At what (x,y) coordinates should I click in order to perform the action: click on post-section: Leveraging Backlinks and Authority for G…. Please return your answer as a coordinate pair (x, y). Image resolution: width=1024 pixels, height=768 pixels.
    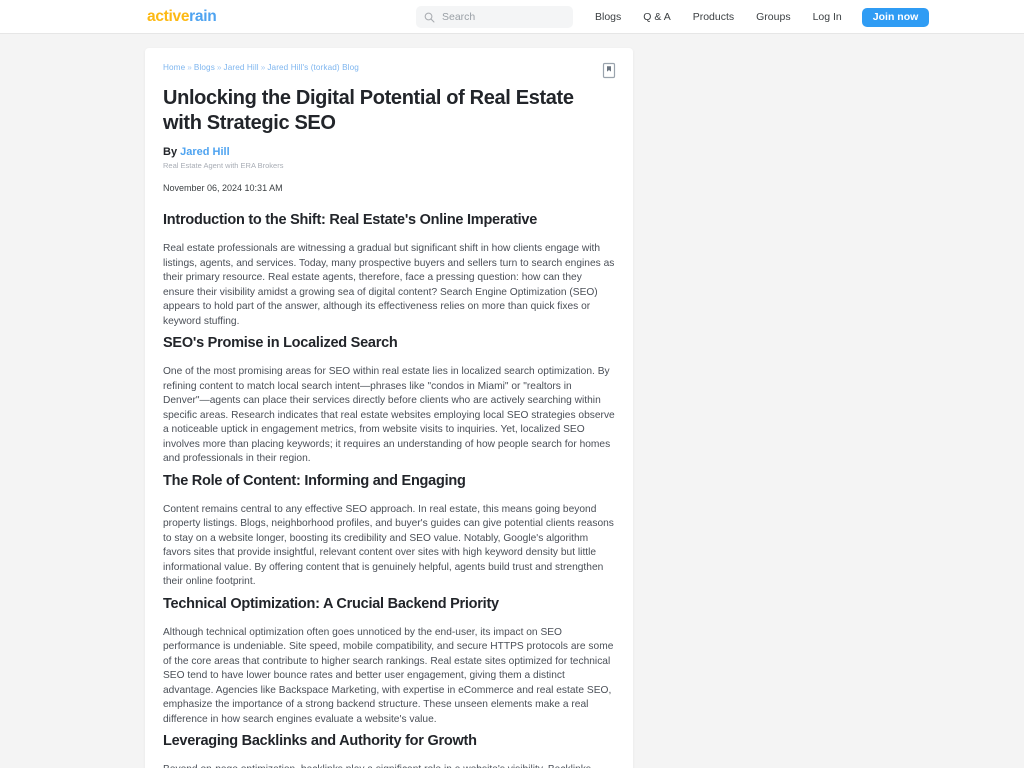
    Looking at the image, I should click on (389, 749).